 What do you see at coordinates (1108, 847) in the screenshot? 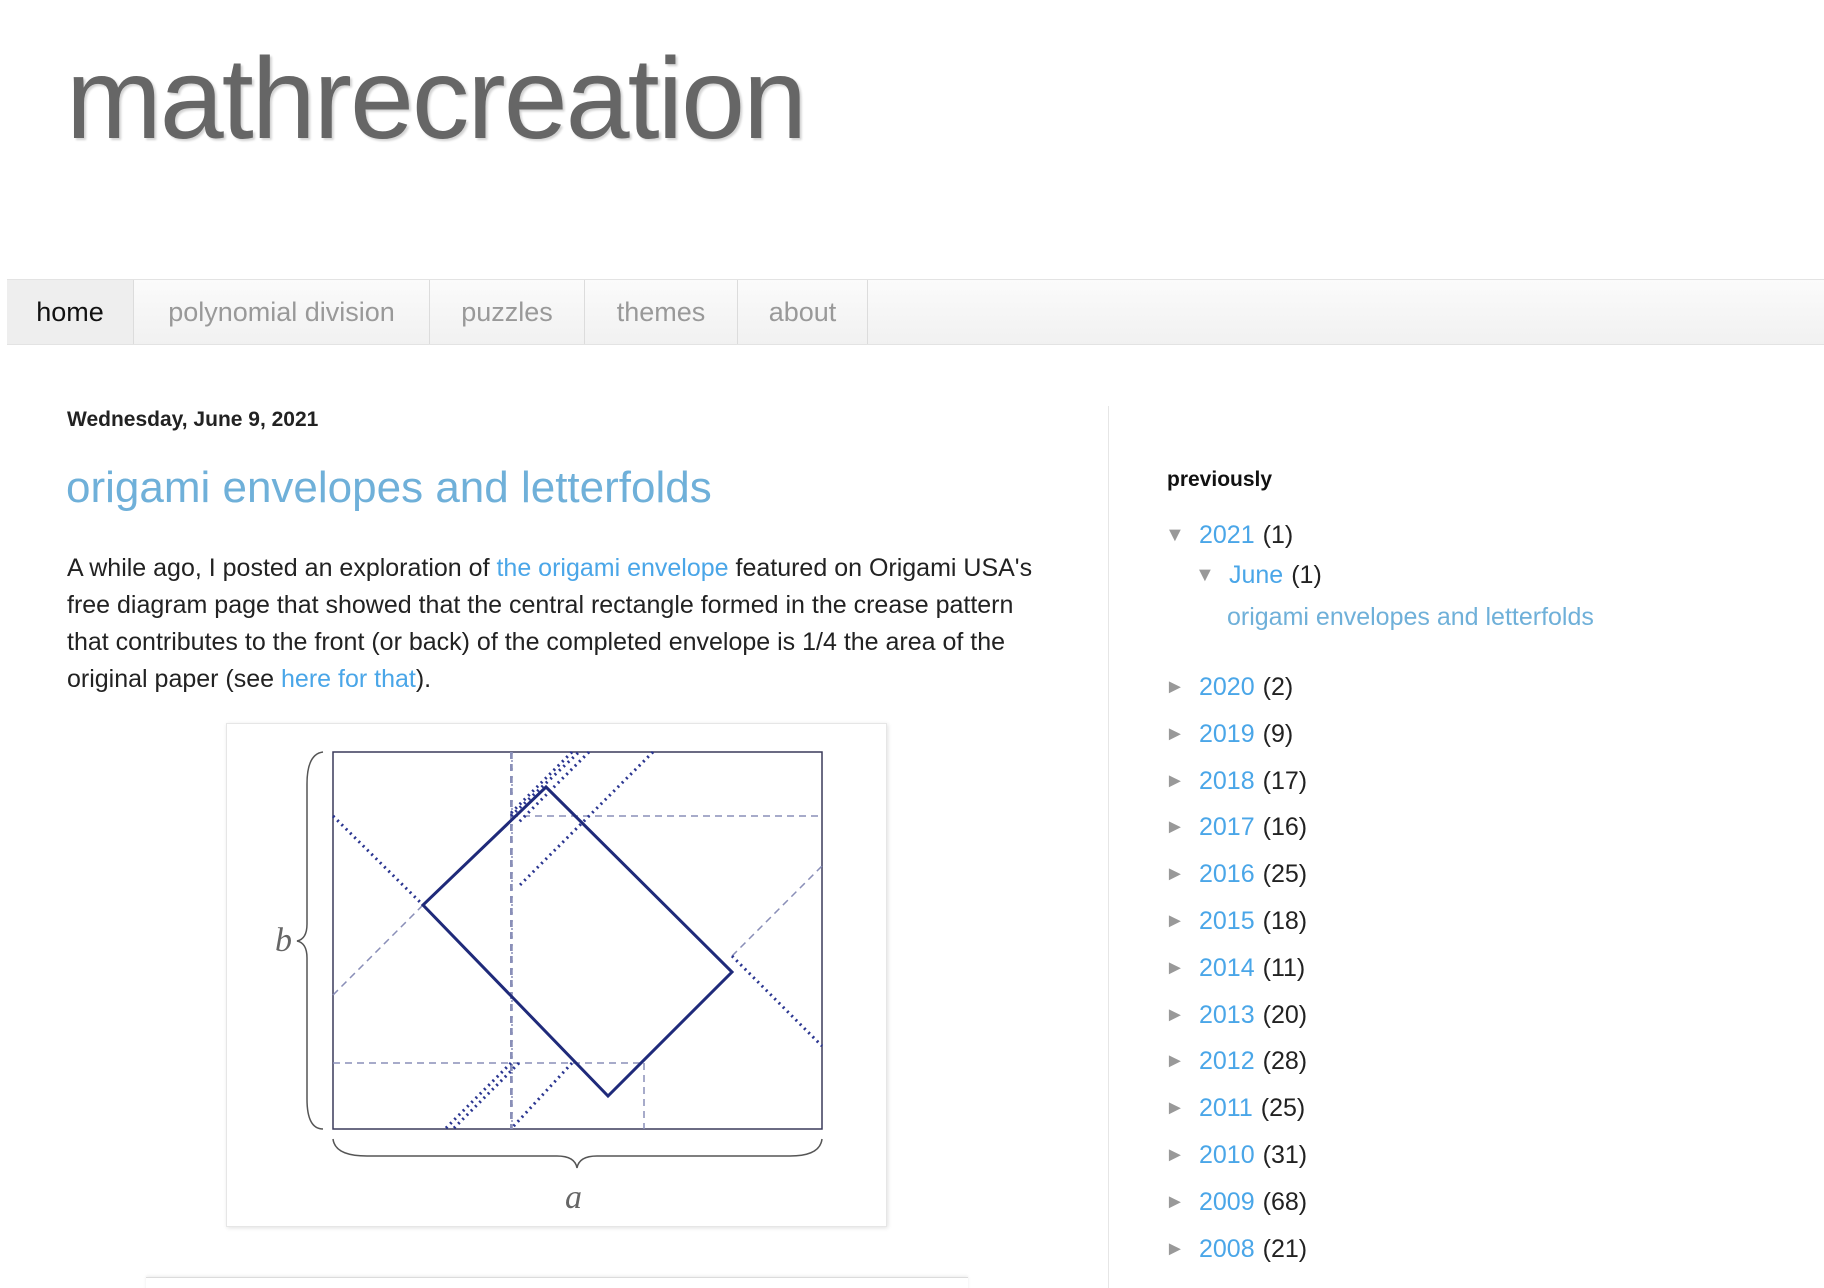
I see `column-divider` at bounding box center [1108, 847].